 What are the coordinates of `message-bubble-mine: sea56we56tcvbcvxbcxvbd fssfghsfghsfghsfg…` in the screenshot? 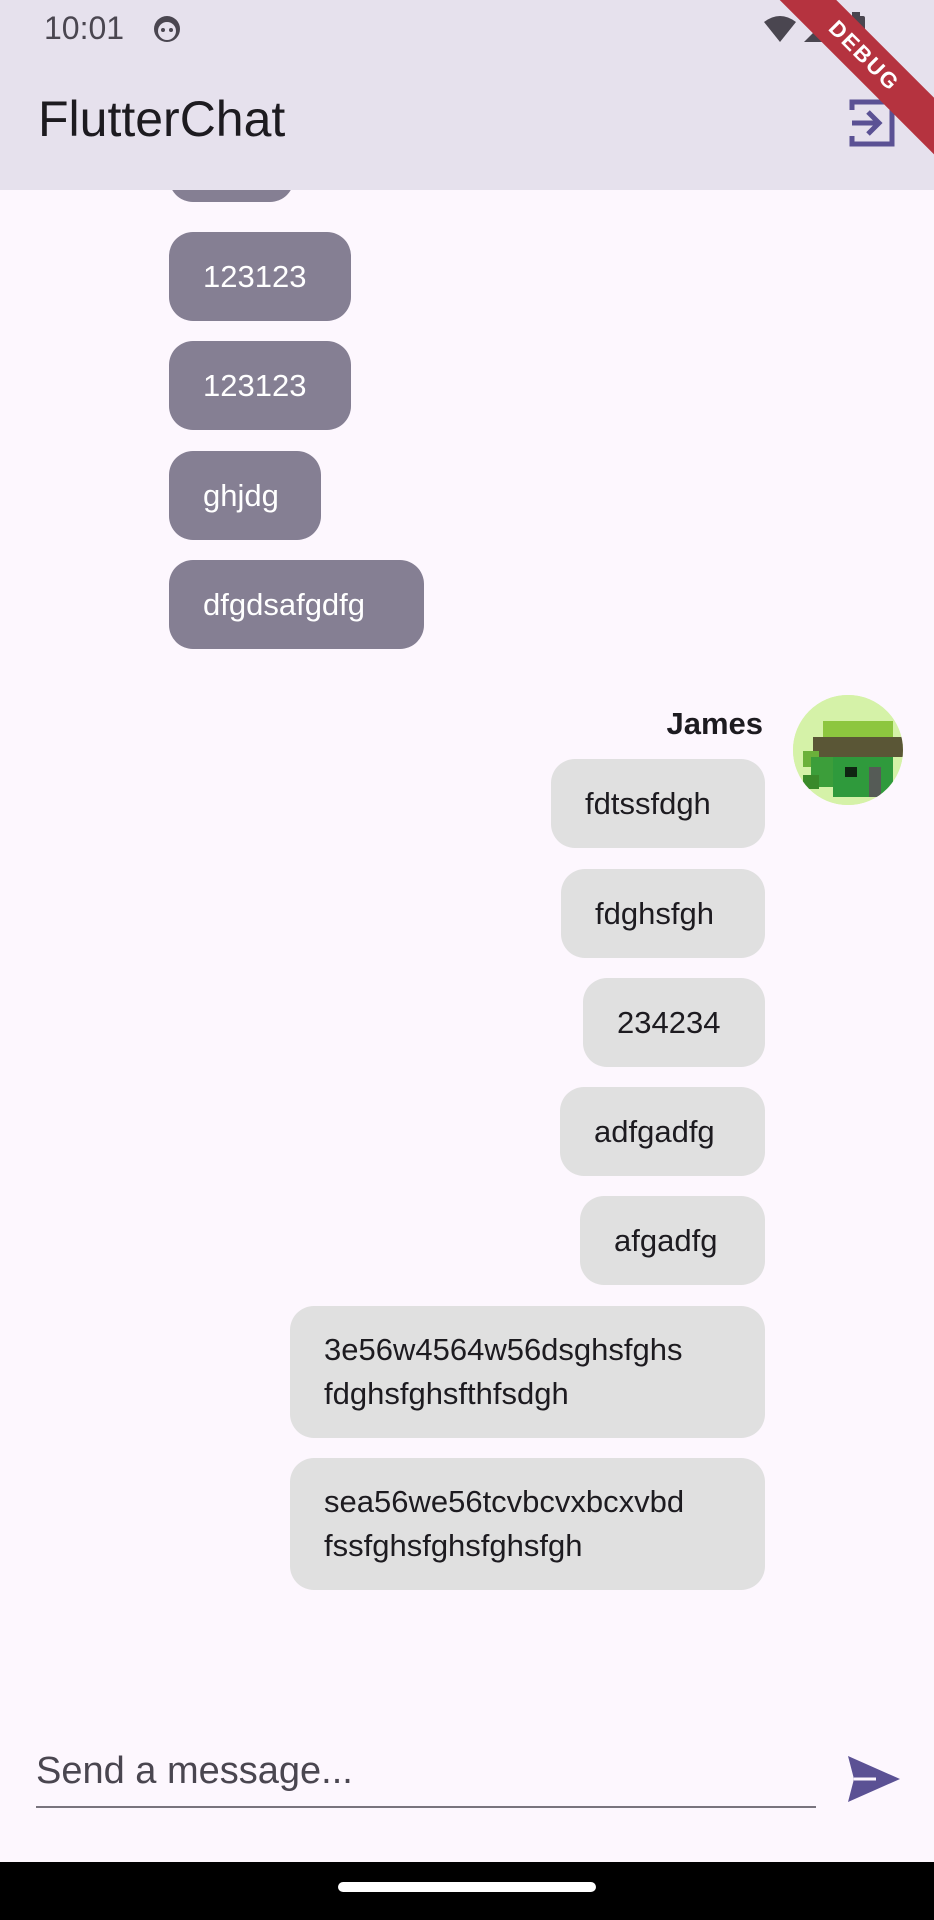 It's located at (527, 1524).